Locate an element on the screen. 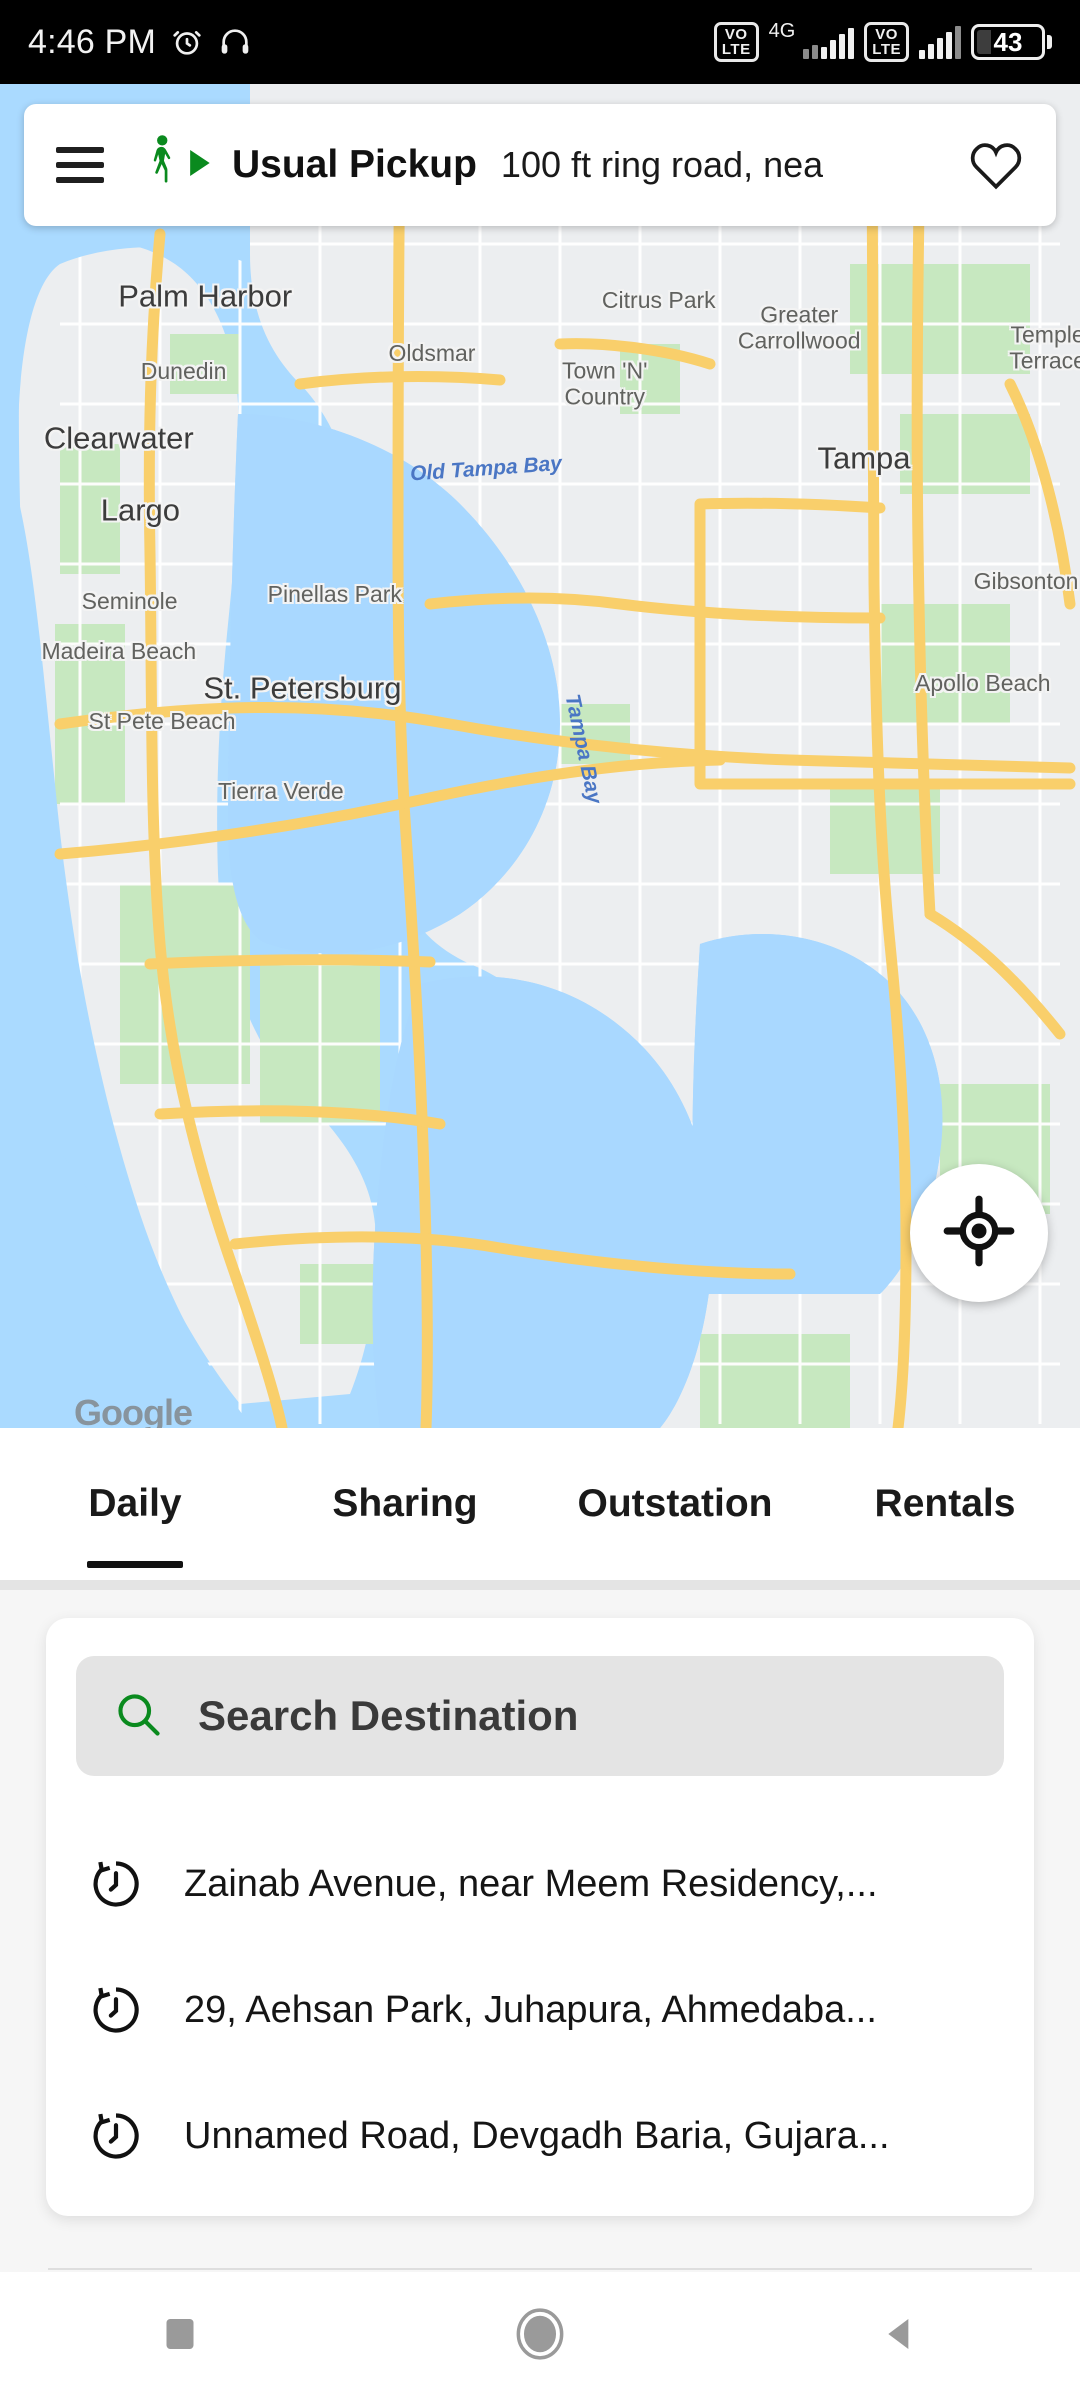  my-location-crosshair-icon is located at coordinates (979, 1233).